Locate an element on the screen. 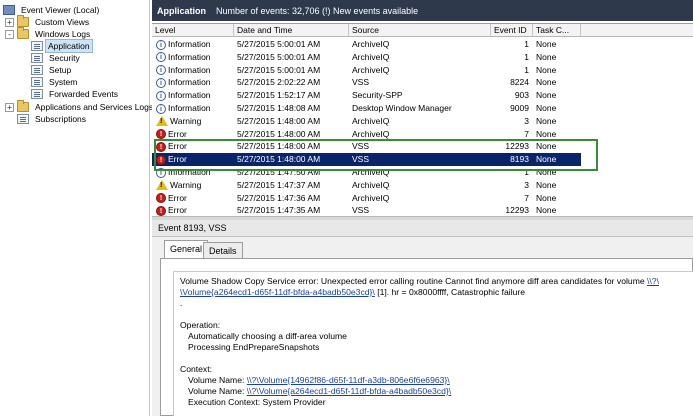 This screenshot has height=416, width=693. column-date-time: Date and Time is located at coordinates (291, 30).